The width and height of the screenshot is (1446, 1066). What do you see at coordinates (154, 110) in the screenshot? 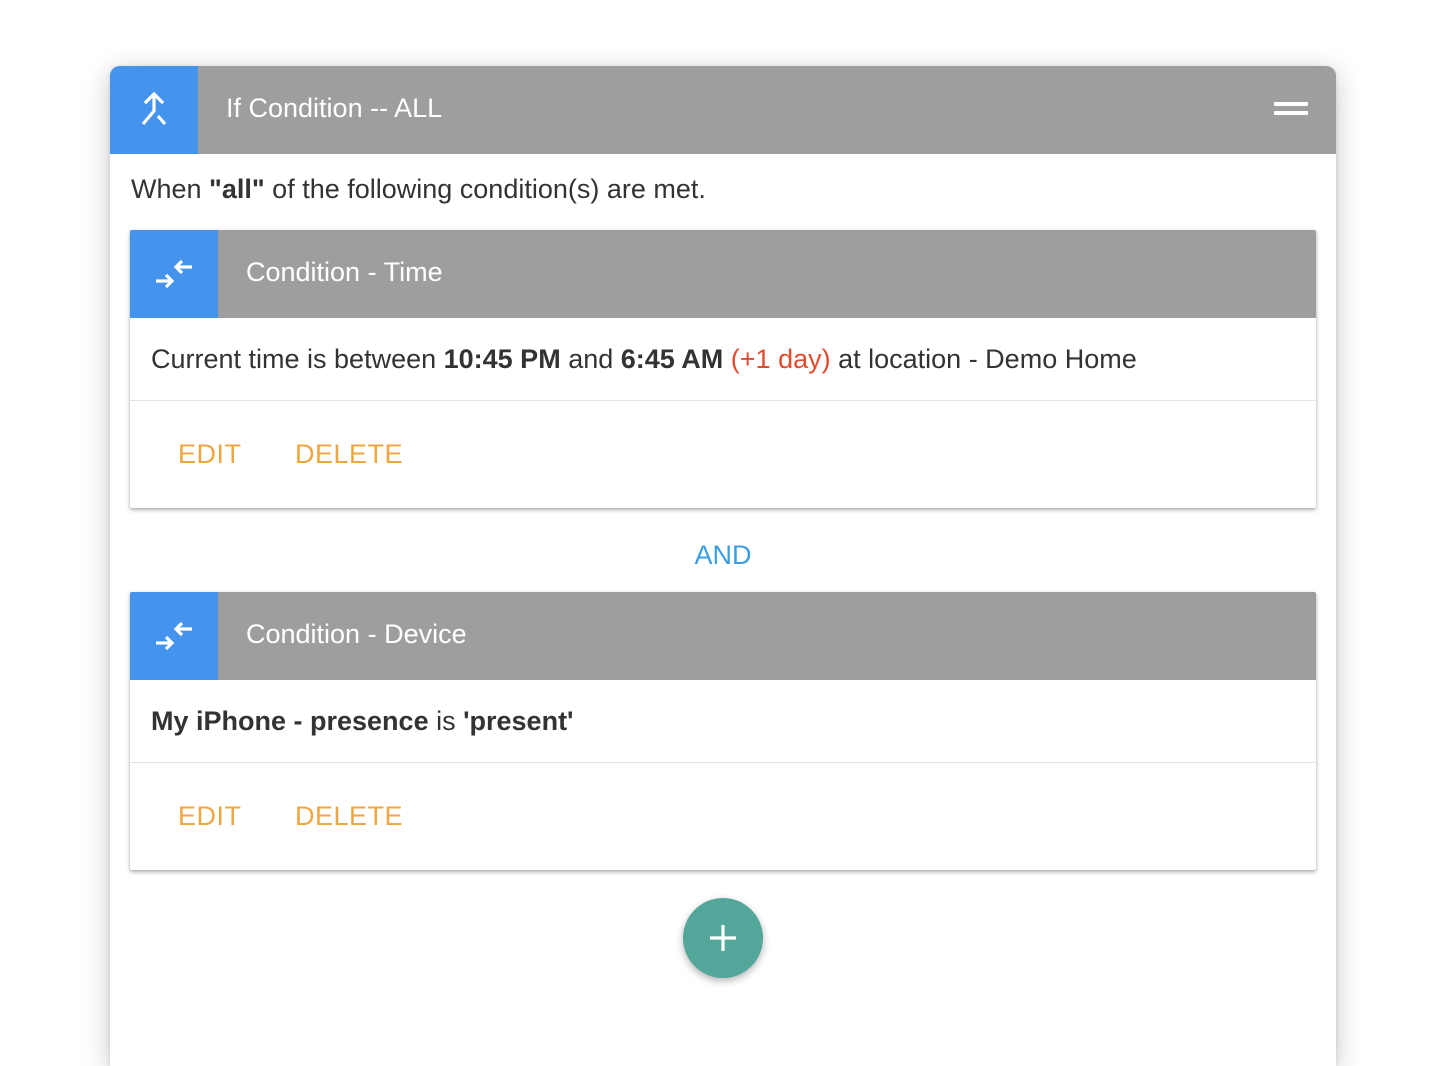
I see `merge-icon` at bounding box center [154, 110].